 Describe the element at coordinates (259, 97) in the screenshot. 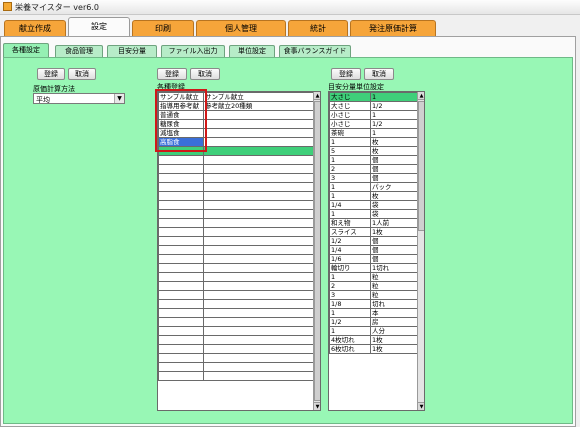

I see `registration-desc-cell: サンプル献立` at that location.